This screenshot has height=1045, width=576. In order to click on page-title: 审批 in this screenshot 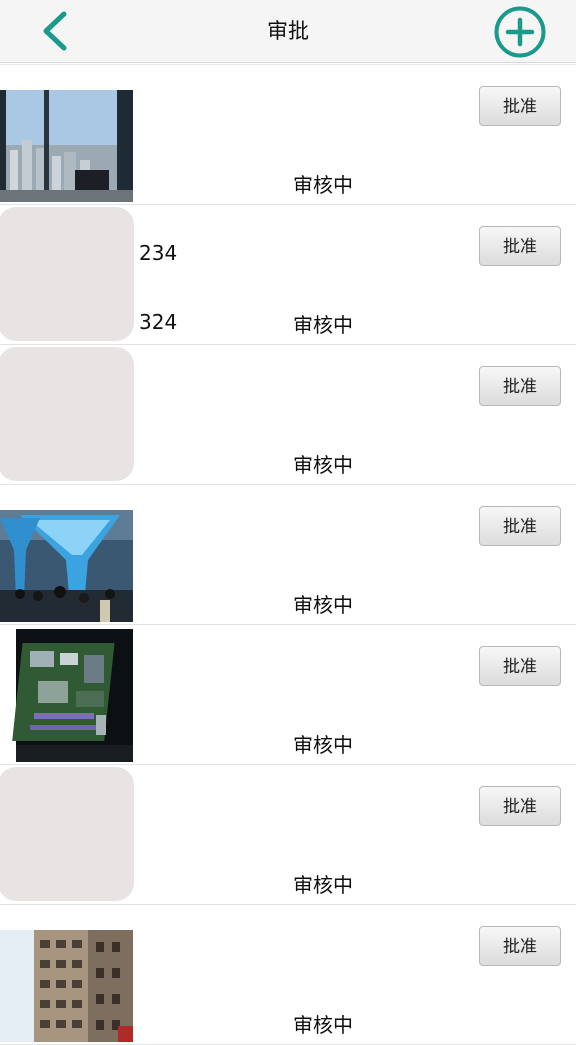, I will do `click(288, 31)`.